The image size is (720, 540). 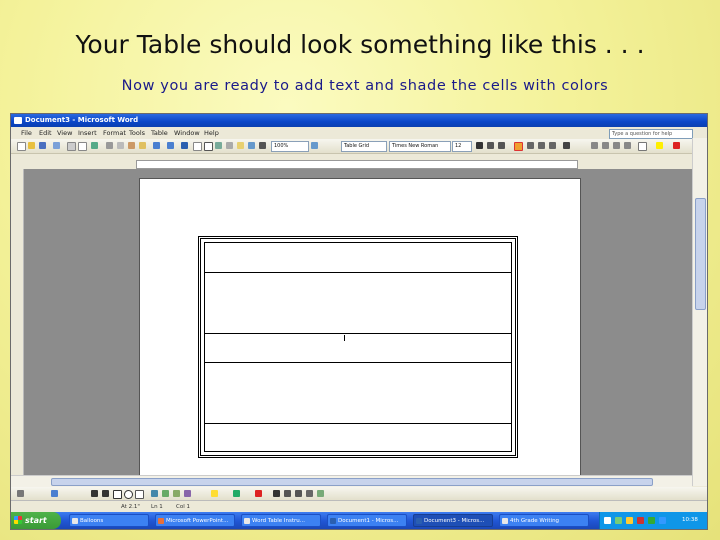 I want to click on print-preview-icon, so click(x=82, y=146).